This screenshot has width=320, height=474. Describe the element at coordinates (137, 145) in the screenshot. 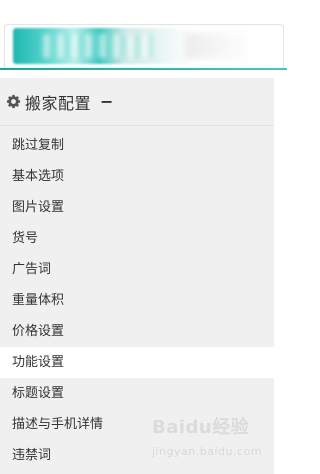

I see `sidebar-item-skip-copy: 跳过复制` at that location.